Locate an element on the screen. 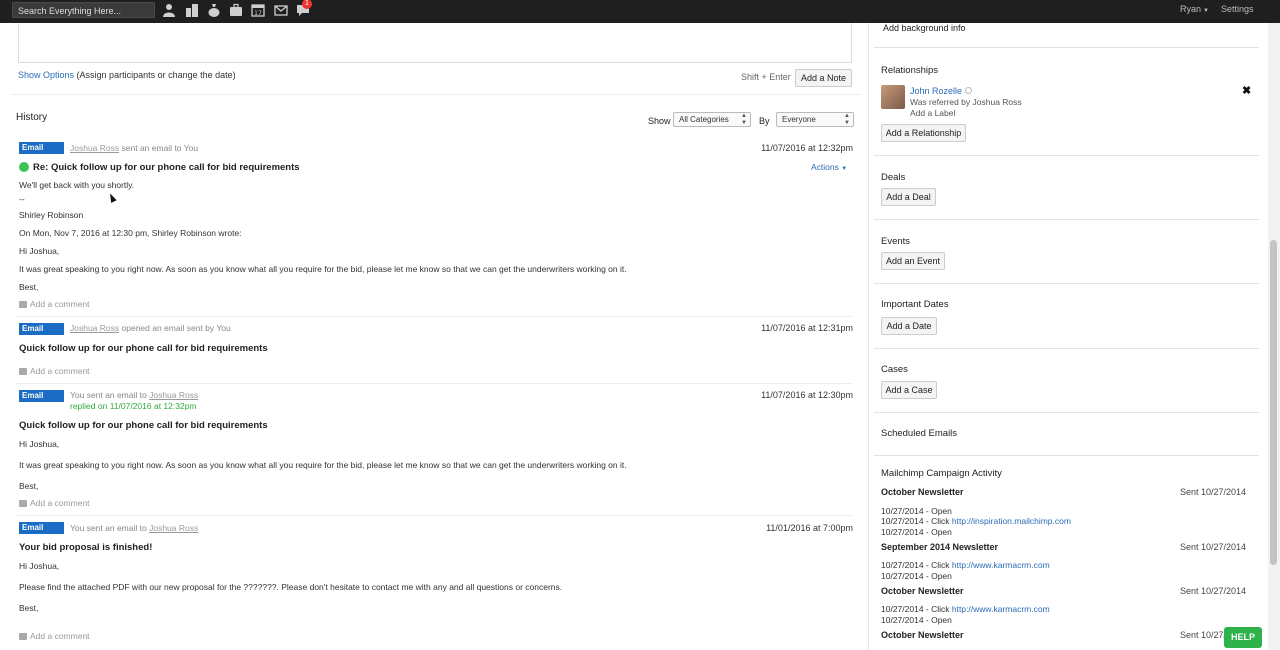  avatar is located at coordinates (893, 97).